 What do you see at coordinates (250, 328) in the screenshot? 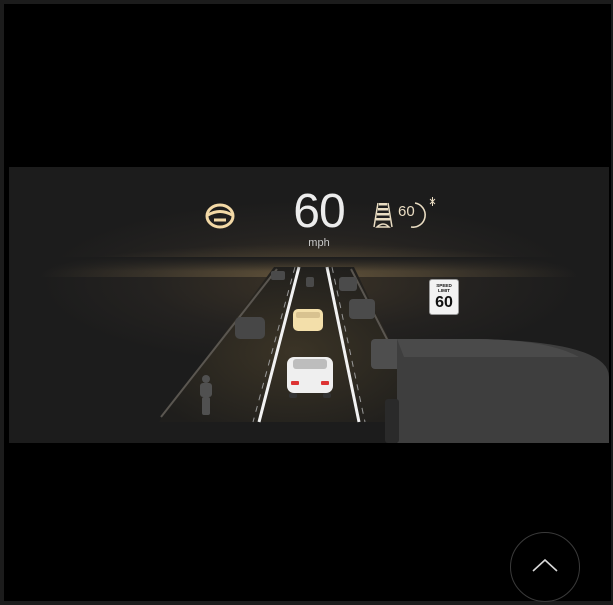
I see `vehicle-left` at bounding box center [250, 328].